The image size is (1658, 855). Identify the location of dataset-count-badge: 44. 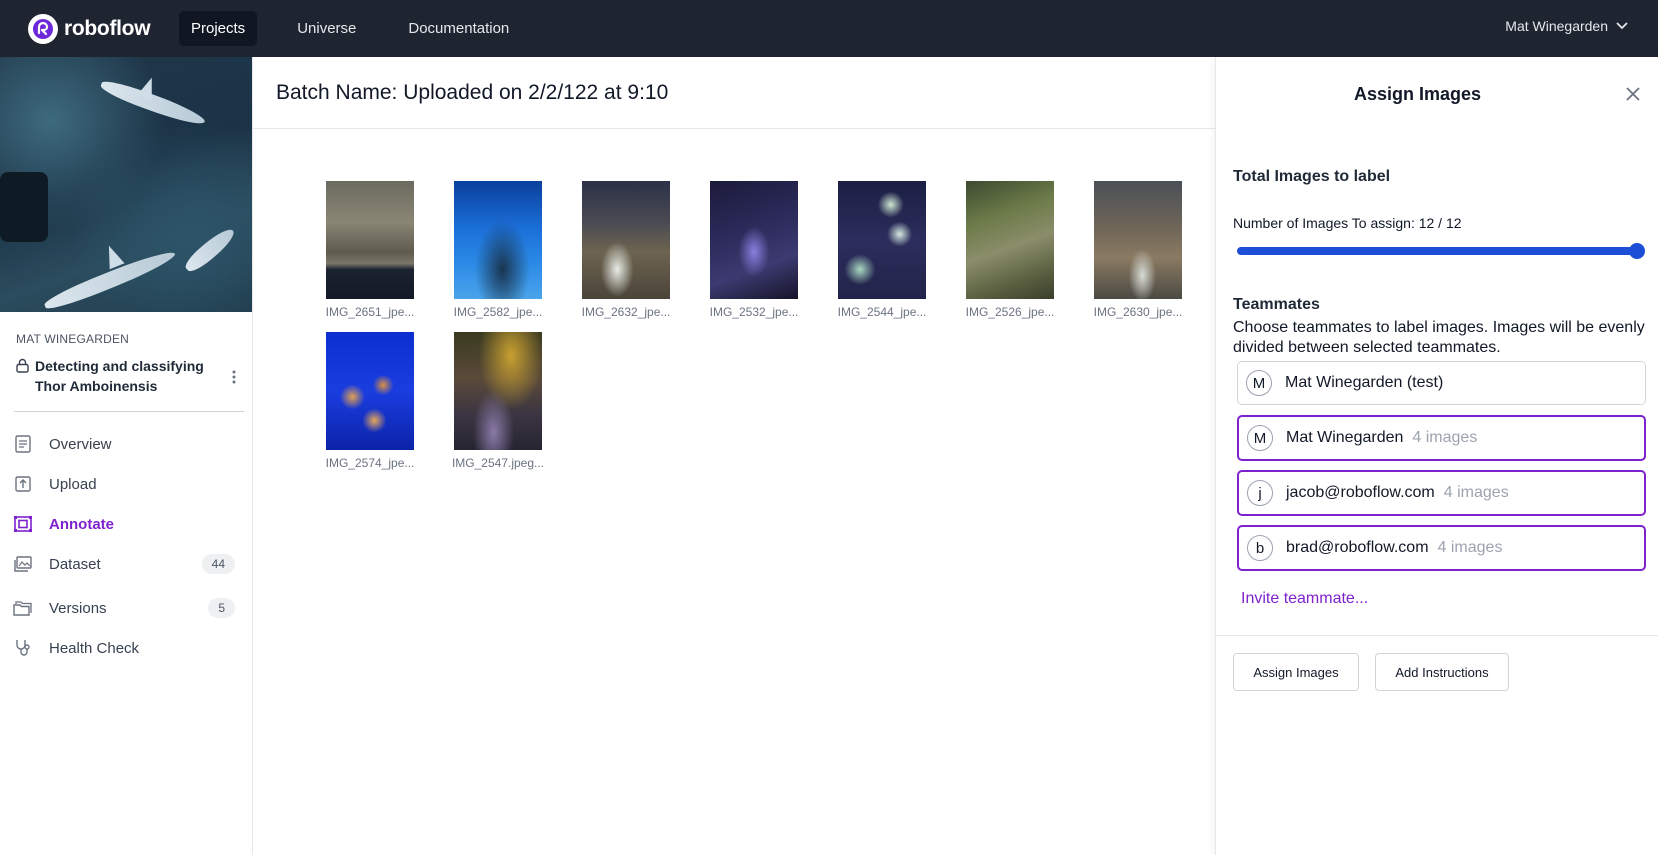
(218, 564).